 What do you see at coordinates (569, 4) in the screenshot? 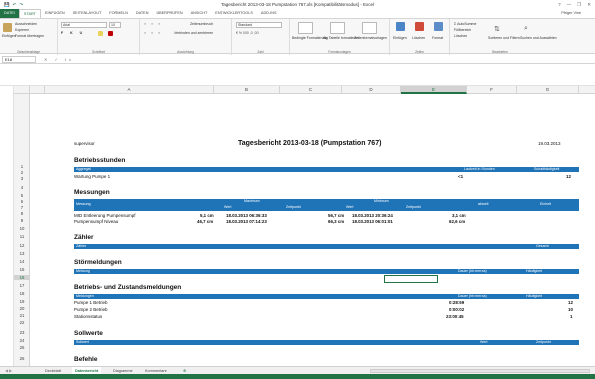
I see `minimize-icon: —` at bounding box center [569, 4].